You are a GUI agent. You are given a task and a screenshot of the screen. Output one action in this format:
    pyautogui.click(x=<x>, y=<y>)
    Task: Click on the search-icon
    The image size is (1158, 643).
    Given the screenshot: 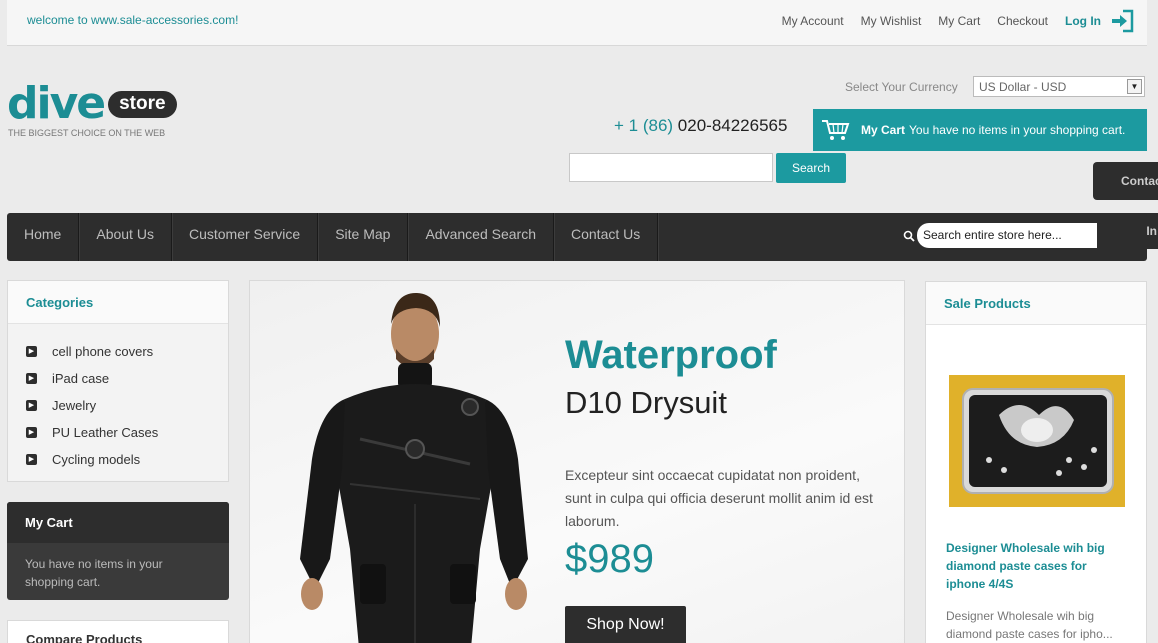 What is the action you would take?
    pyautogui.click(x=909, y=236)
    